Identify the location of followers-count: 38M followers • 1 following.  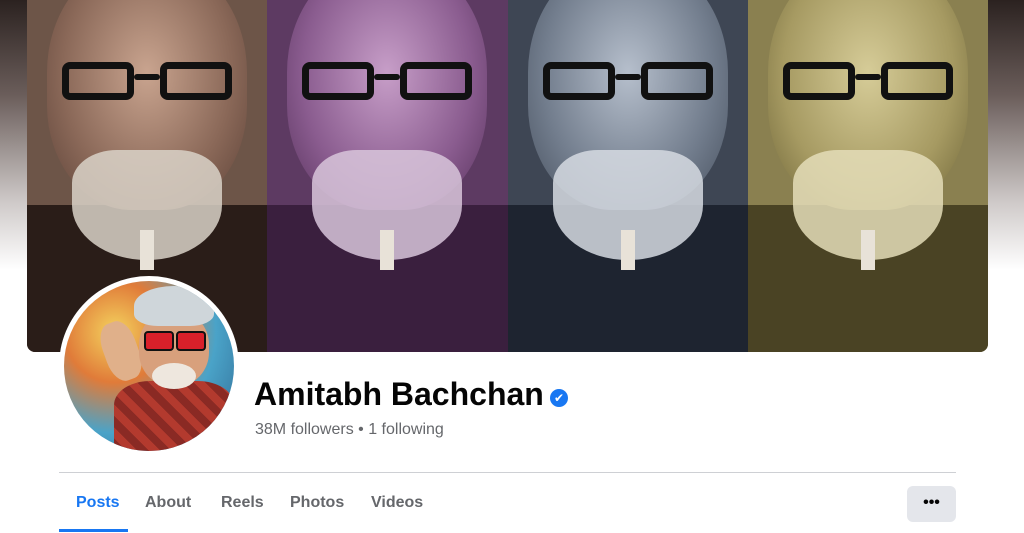
(349, 430).